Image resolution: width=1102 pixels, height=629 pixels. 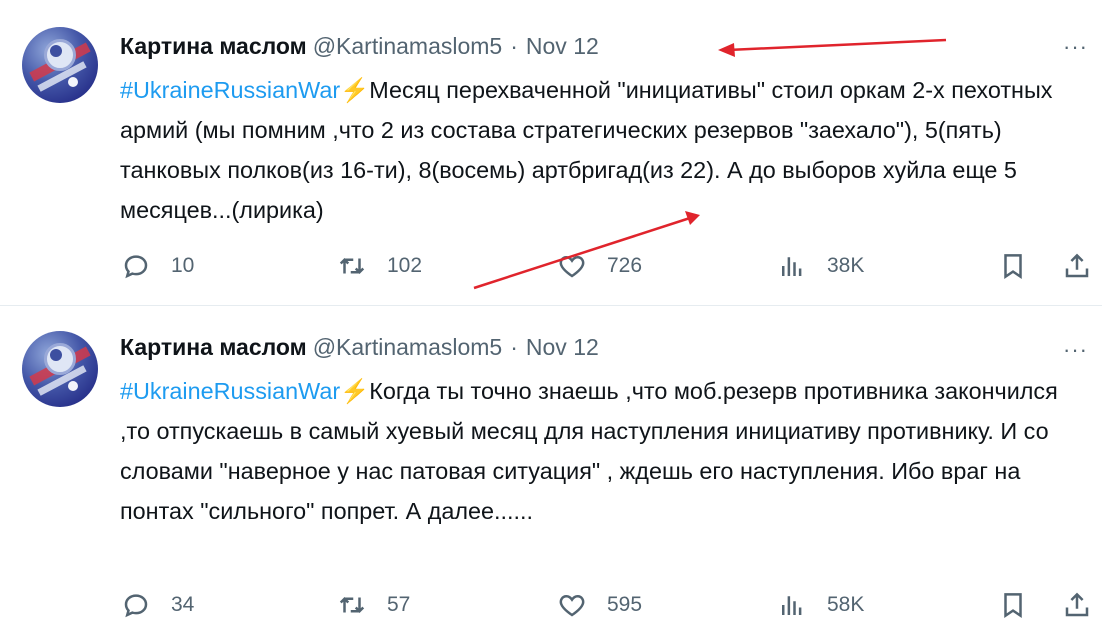 I want to click on reply-button: 34, so click(x=157, y=605).